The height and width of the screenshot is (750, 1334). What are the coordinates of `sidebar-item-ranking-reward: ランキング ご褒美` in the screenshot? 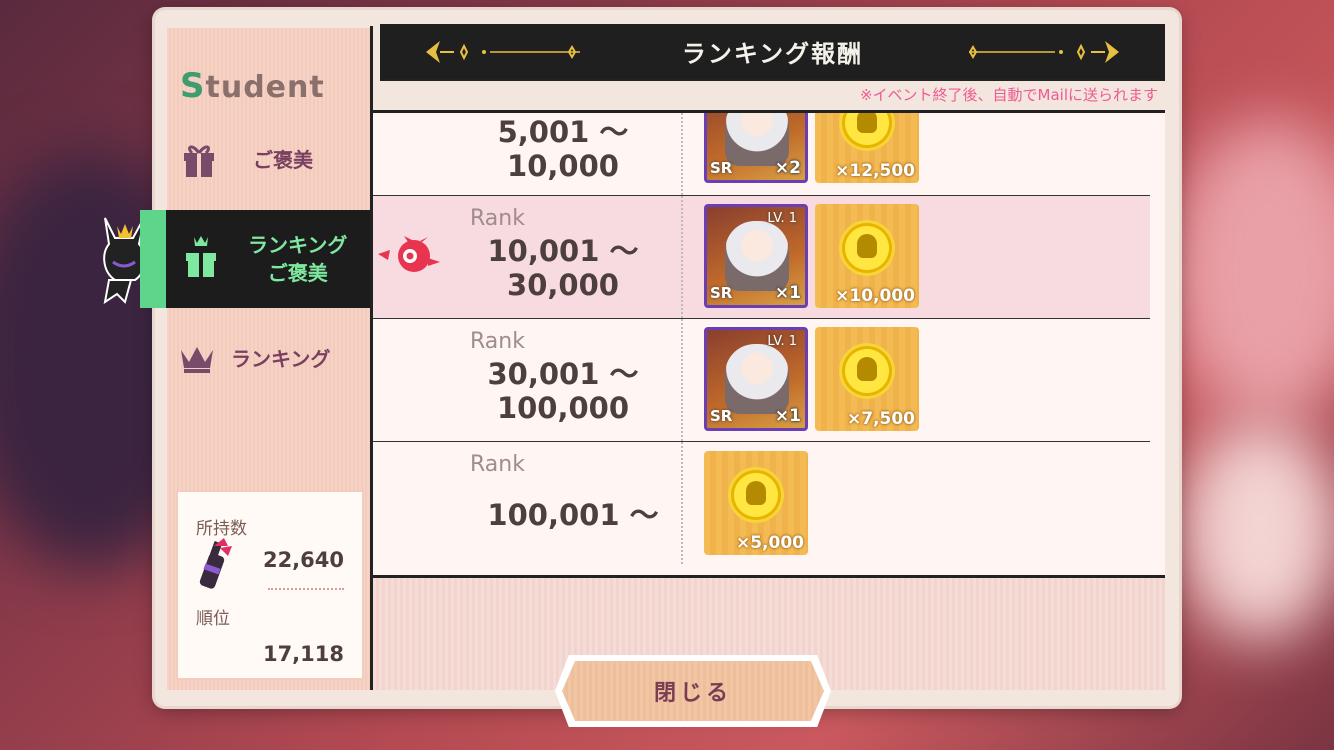 It's located at (256, 259).